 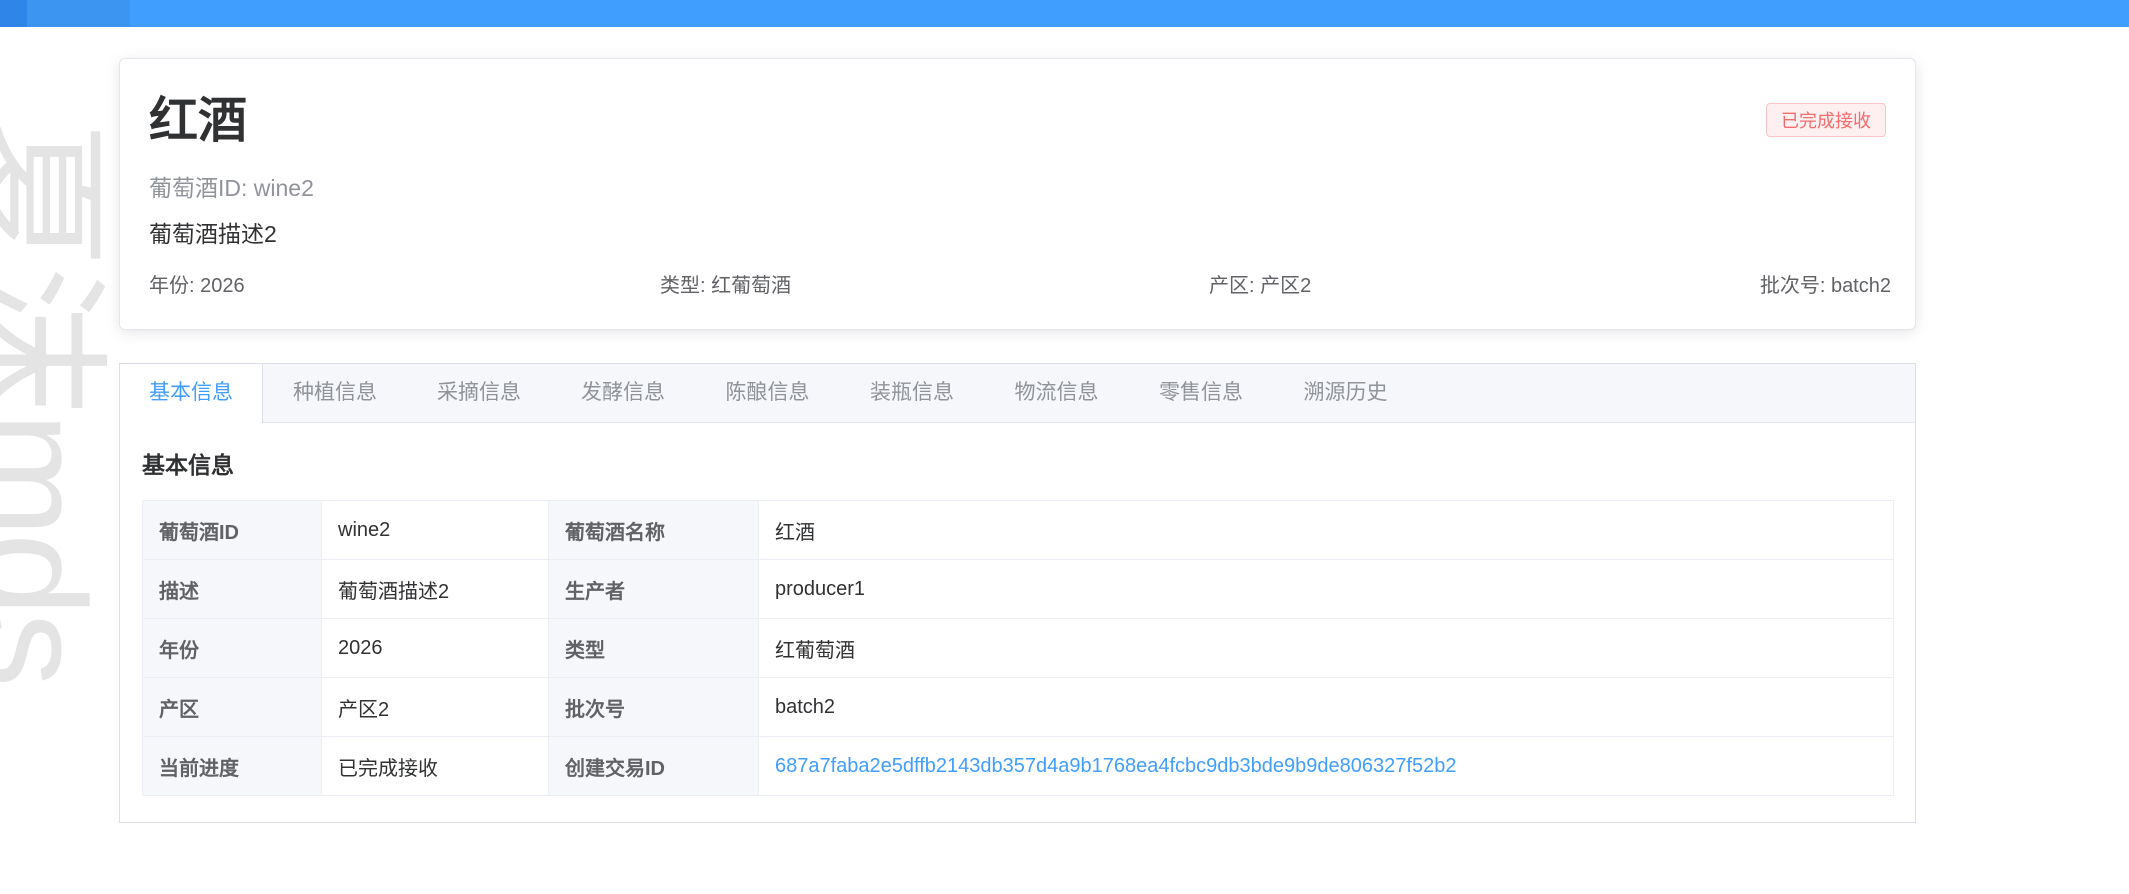 What do you see at coordinates (188, 465) in the screenshot?
I see `section-title: 基本信息` at bounding box center [188, 465].